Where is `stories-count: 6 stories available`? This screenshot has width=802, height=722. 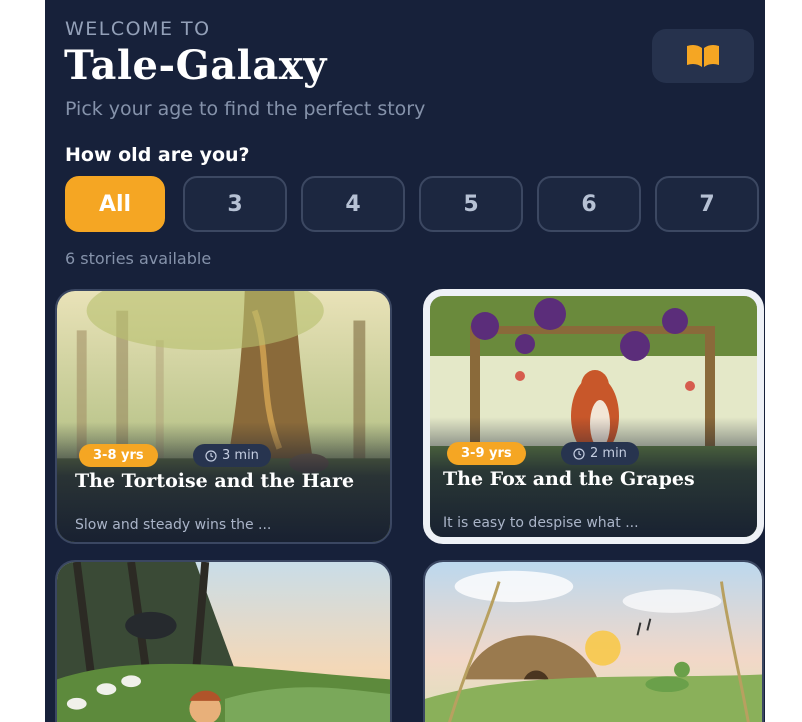 stories-count: 6 stories available is located at coordinates (138, 258).